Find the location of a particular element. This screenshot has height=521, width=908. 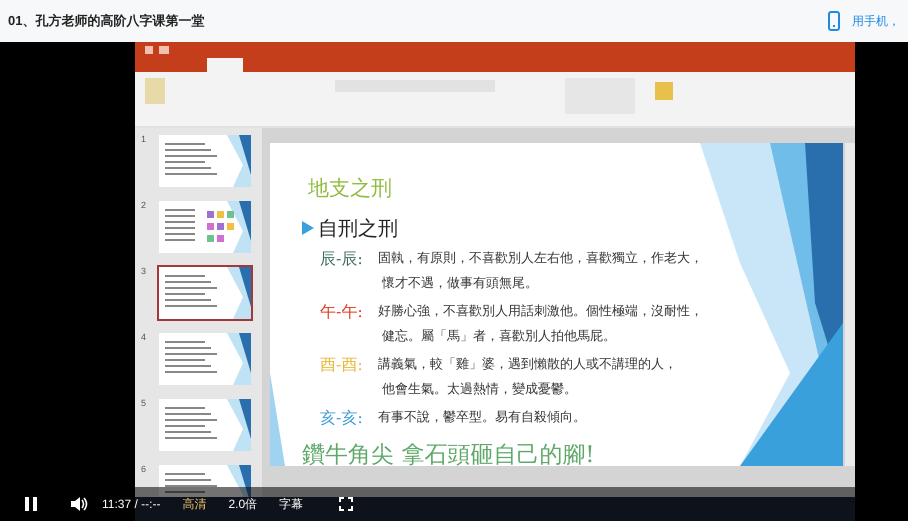

pause-button is located at coordinates (31, 504).